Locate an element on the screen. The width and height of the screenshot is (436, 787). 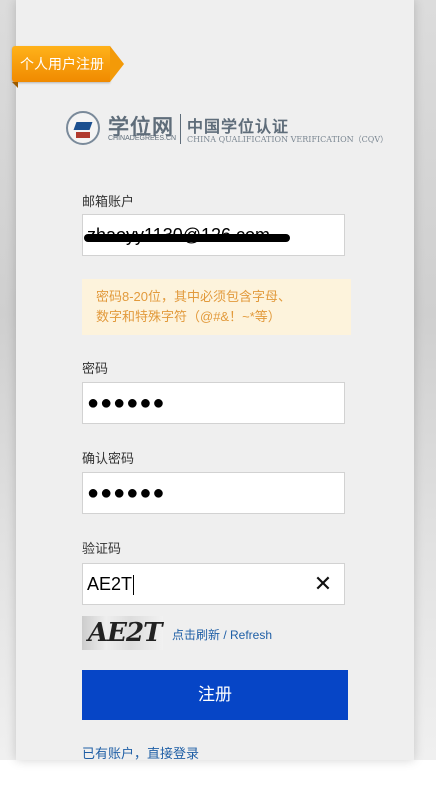
password-hint-line2: 数字和特殊字符（@#&！~*等） is located at coordinates (188, 316).